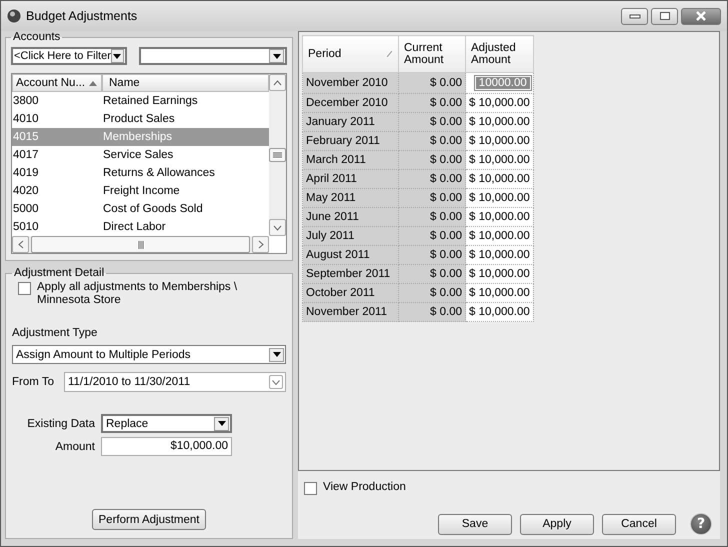  What do you see at coordinates (185, 83) in the screenshot?
I see `column-header: Name` at bounding box center [185, 83].